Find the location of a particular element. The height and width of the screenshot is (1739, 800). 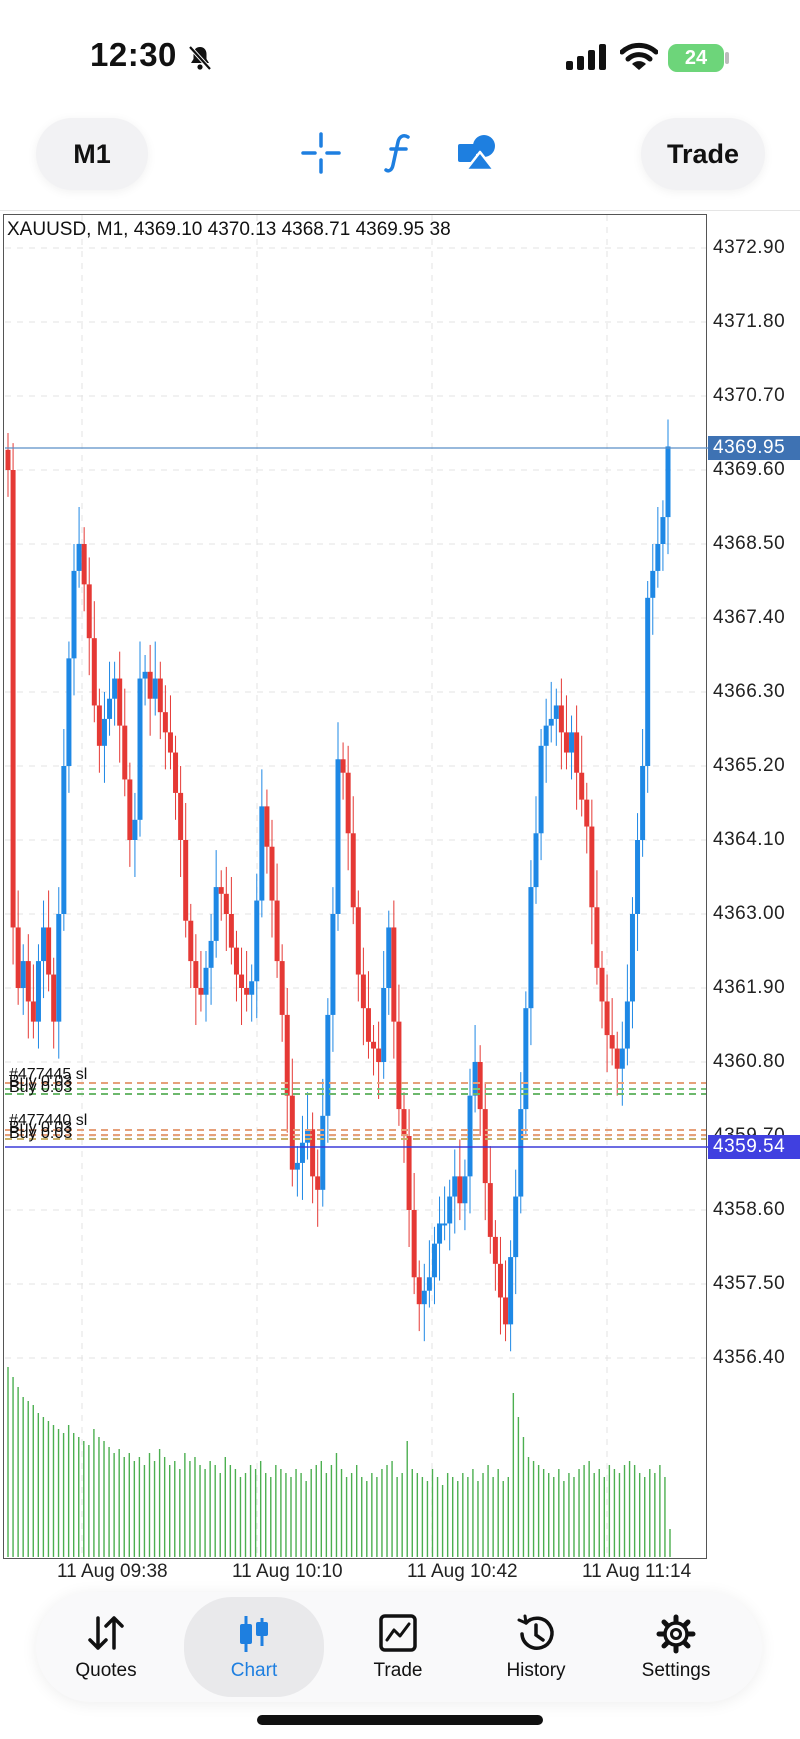

function-icon is located at coordinates (398, 153).